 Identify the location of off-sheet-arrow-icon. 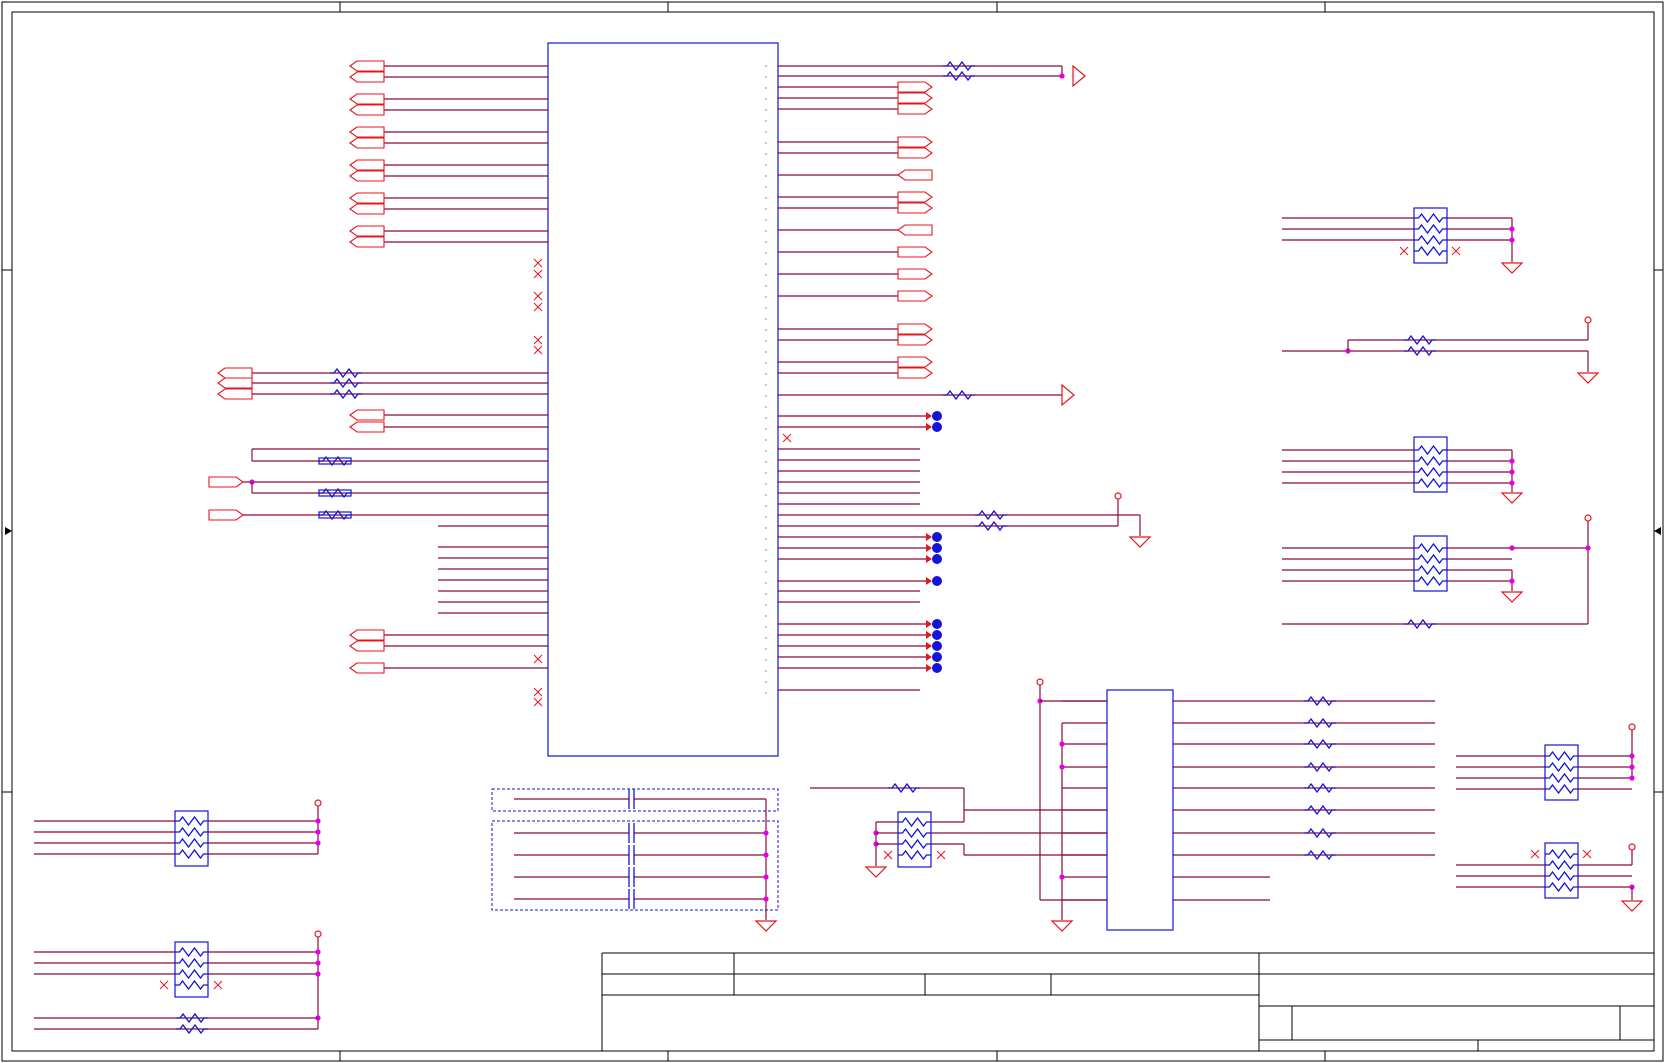
(1068, 395).